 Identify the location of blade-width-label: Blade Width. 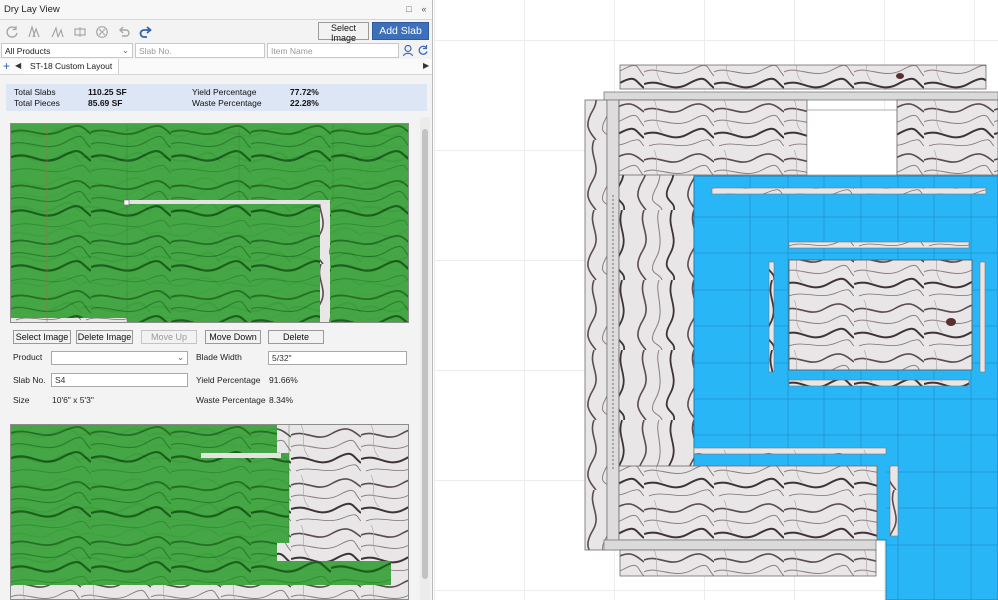
(219, 357).